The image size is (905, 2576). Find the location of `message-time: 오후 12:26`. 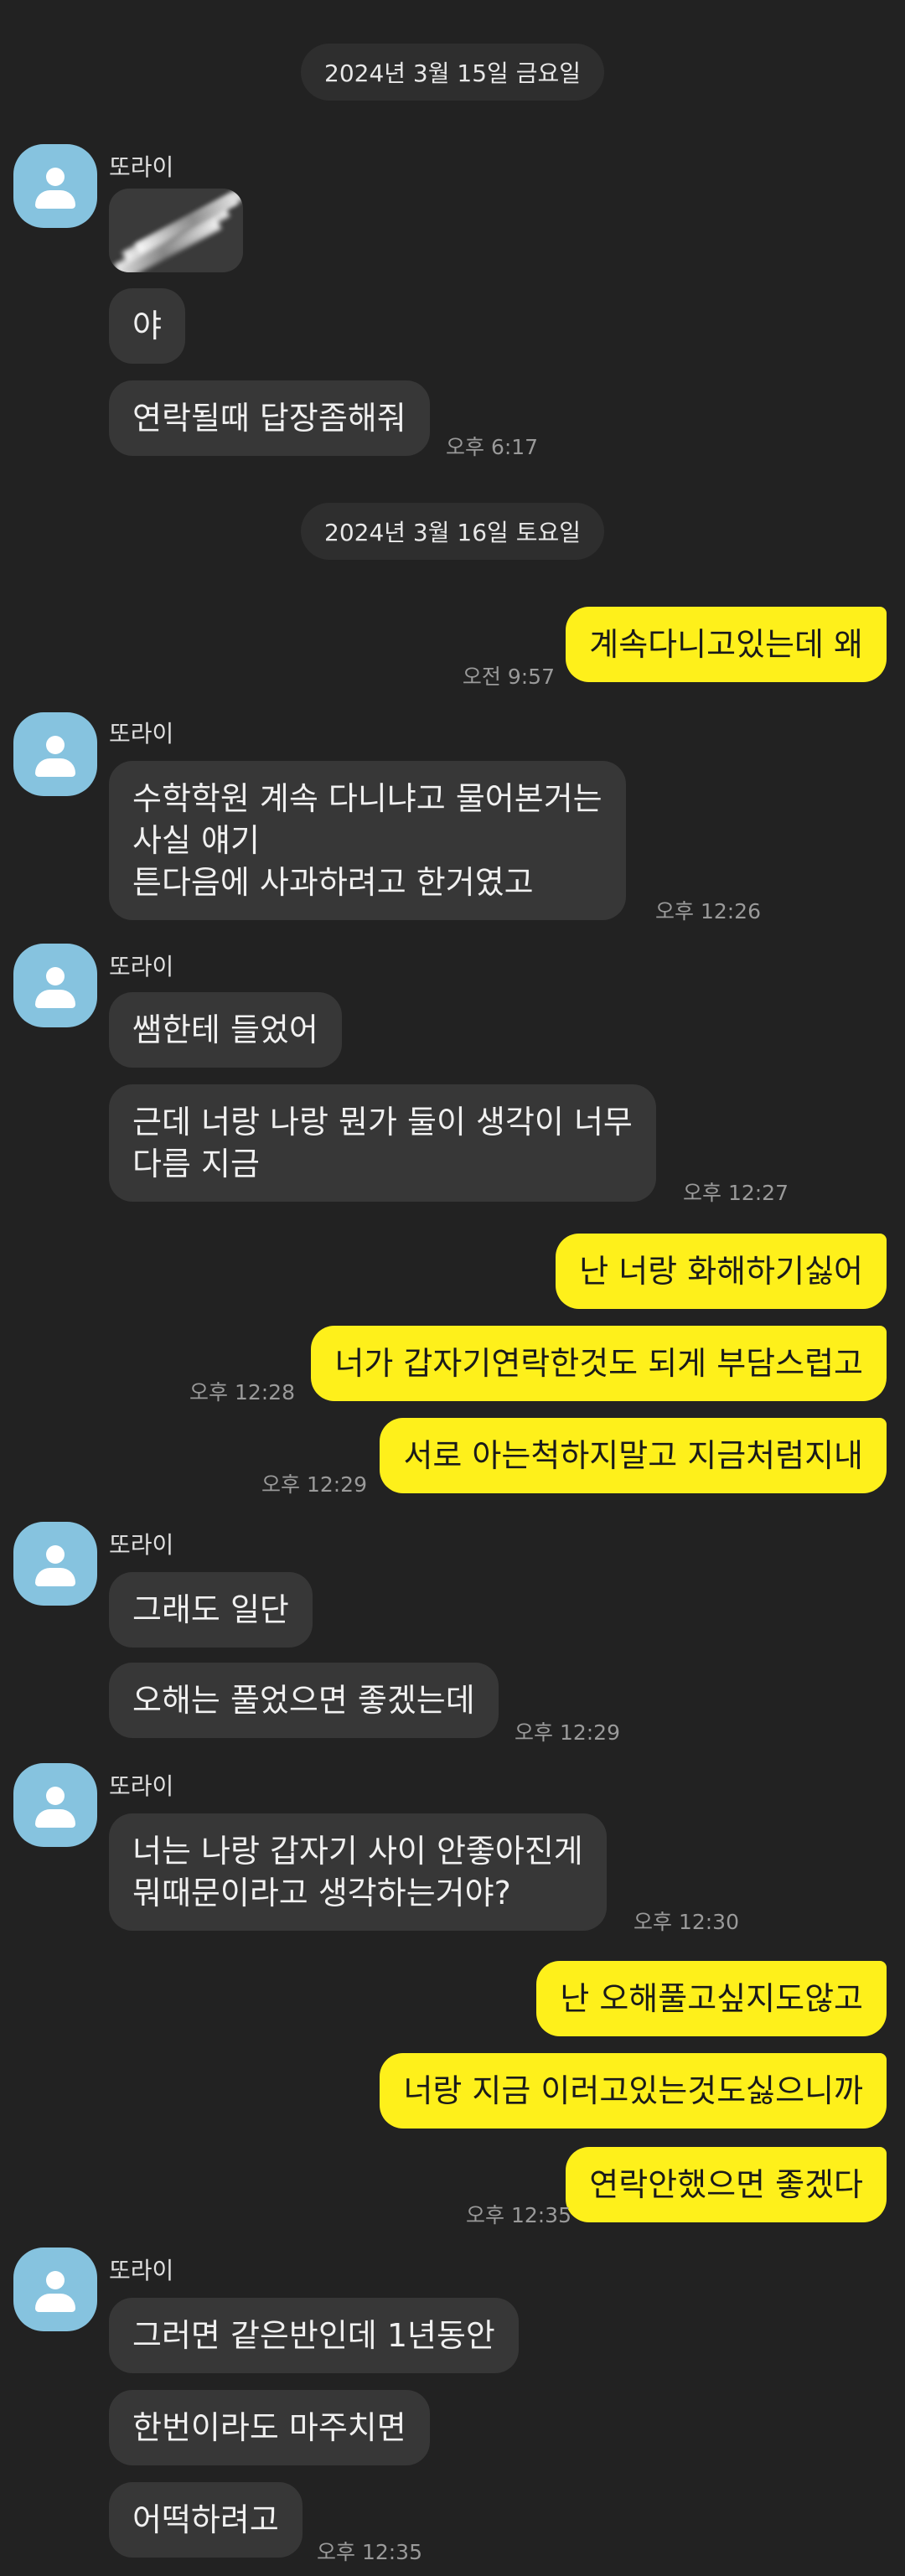

message-time: 오후 12:26 is located at coordinates (708, 911).